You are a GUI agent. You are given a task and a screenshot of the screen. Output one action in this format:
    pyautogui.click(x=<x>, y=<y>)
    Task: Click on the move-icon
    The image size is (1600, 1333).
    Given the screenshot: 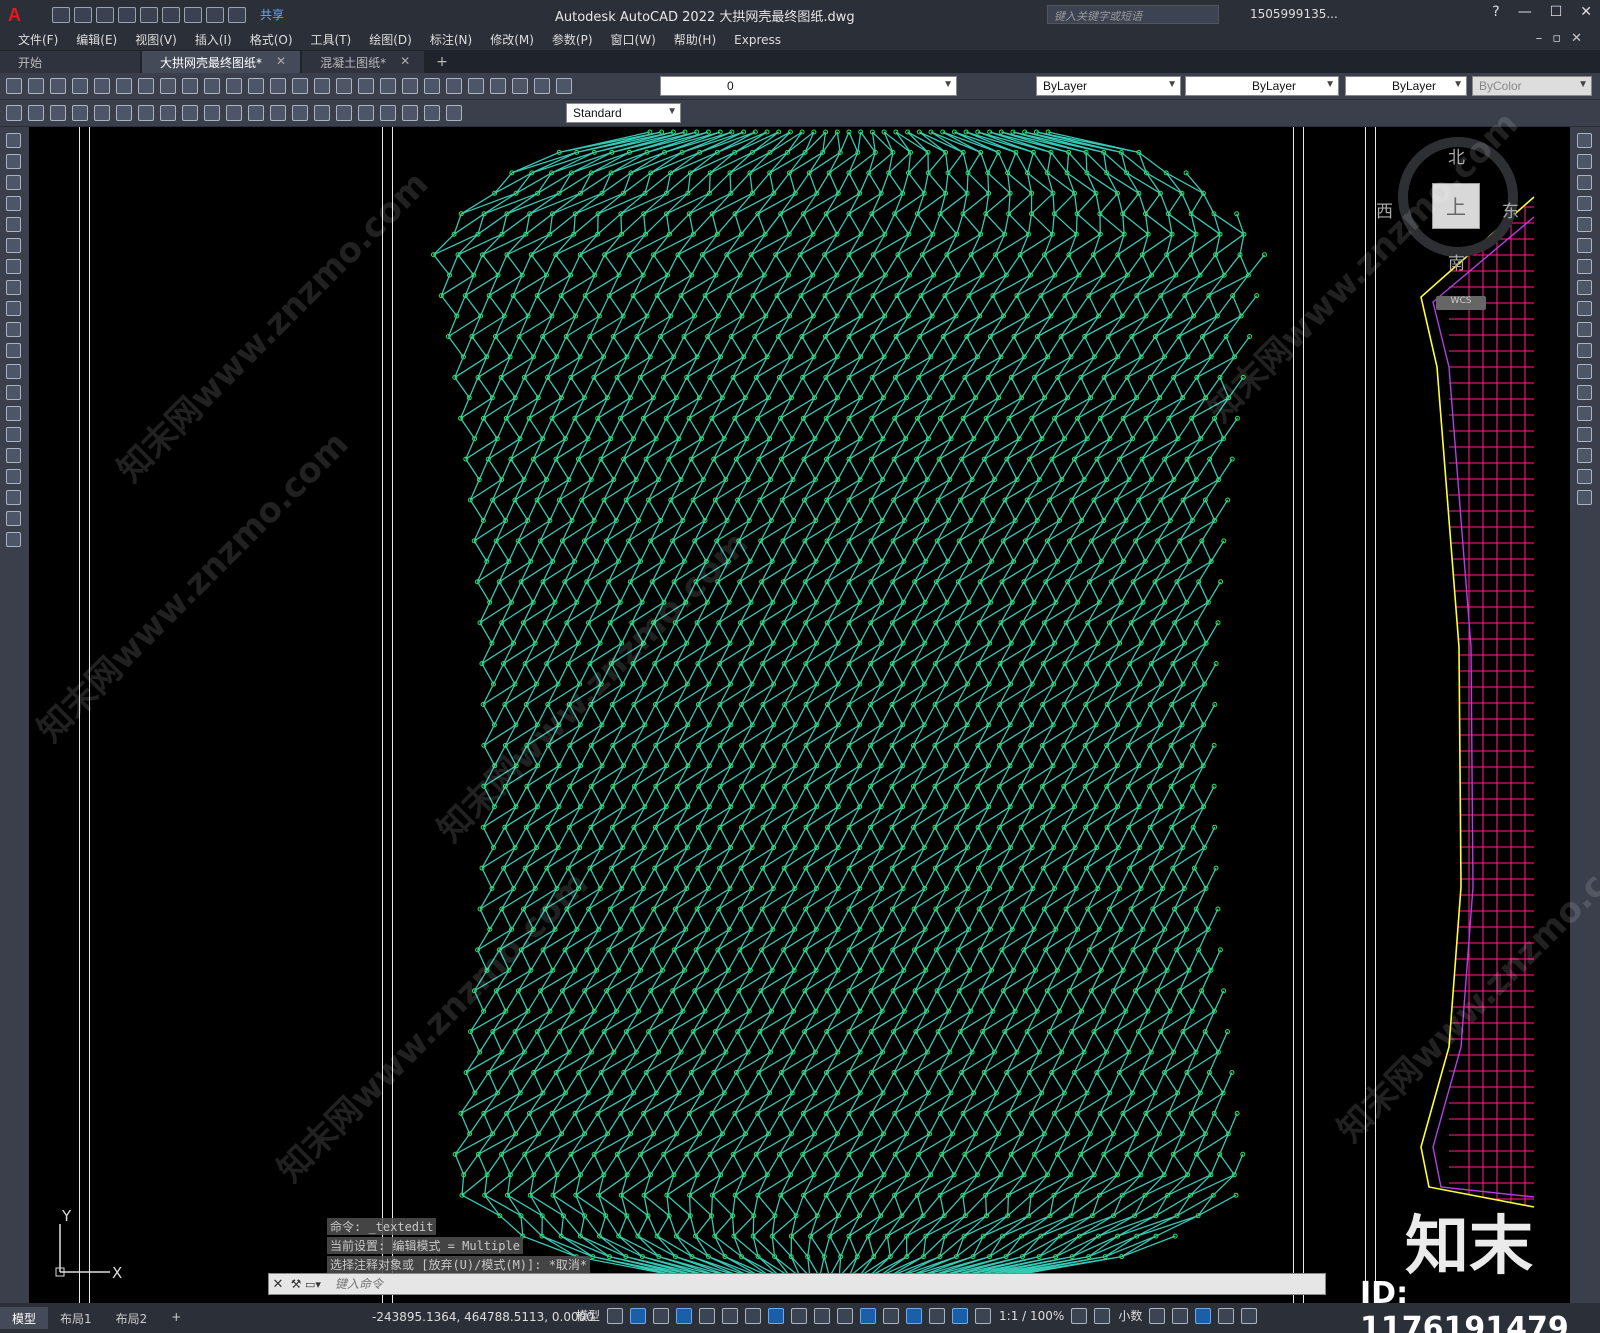 What is the action you would take?
    pyautogui.click(x=1584, y=245)
    